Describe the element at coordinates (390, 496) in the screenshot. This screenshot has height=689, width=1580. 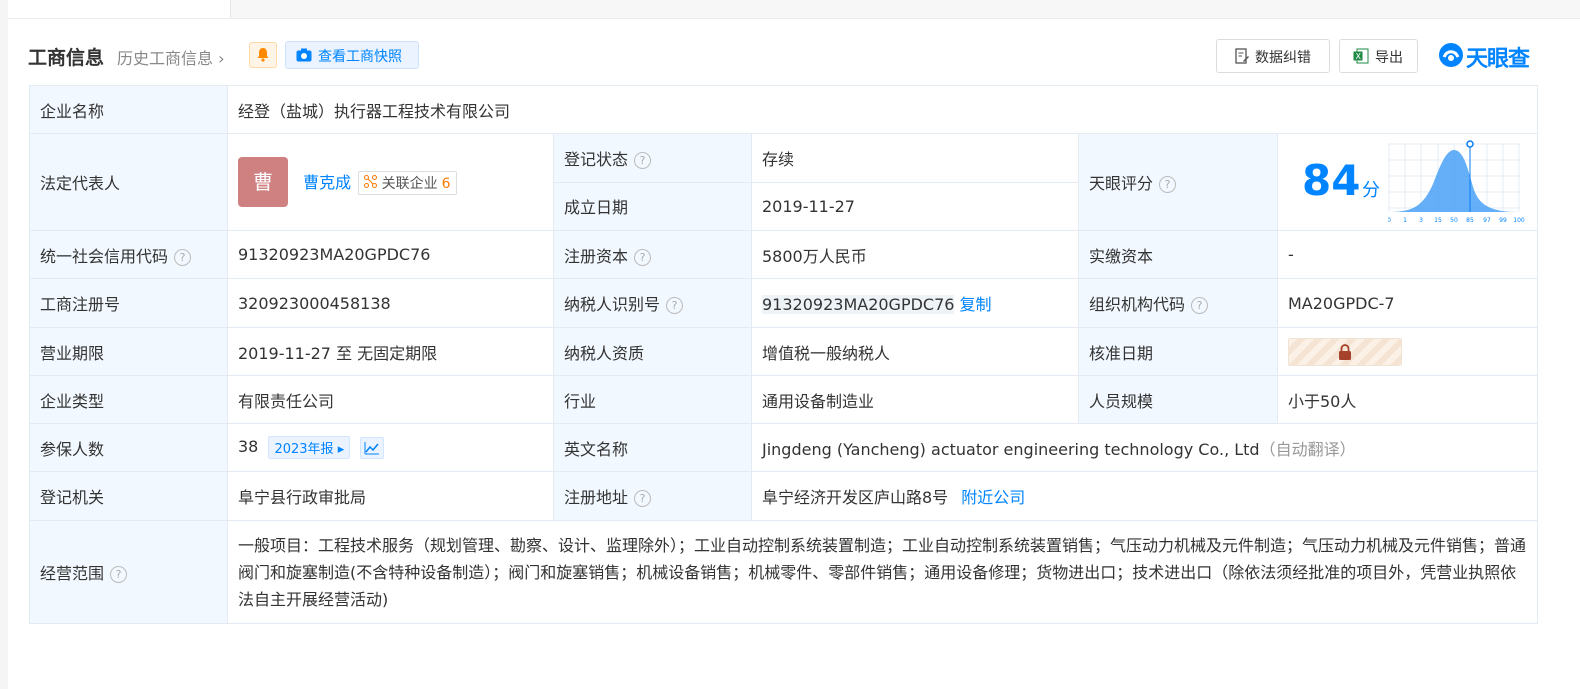
I see `authority: 阜宁县行政审批局` at that location.